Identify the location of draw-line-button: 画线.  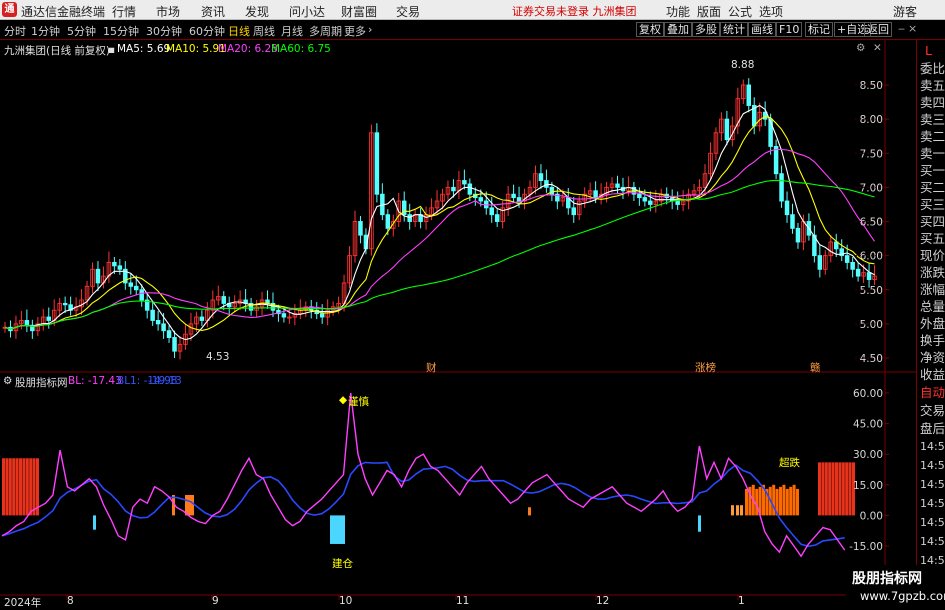
(762, 29).